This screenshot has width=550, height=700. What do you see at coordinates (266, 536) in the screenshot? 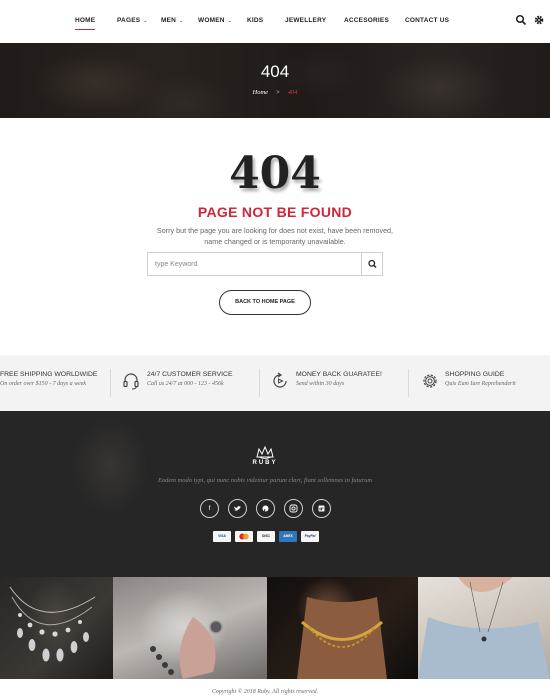
I see `discover-card-icon: DISC` at bounding box center [266, 536].